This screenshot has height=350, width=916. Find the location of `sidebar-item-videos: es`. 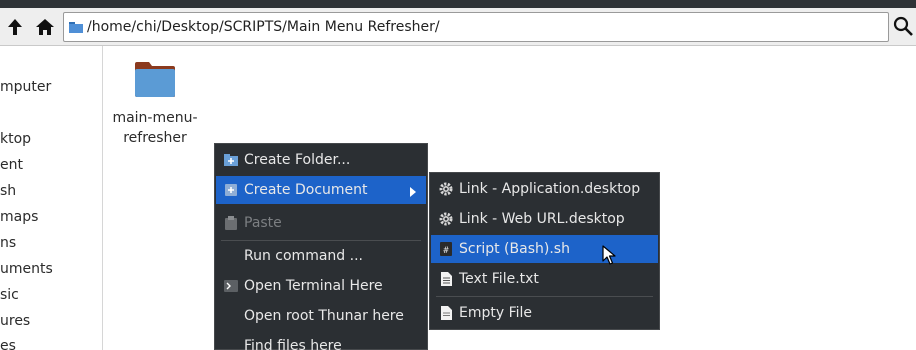

sidebar-item-videos: es is located at coordinates (8, 344).